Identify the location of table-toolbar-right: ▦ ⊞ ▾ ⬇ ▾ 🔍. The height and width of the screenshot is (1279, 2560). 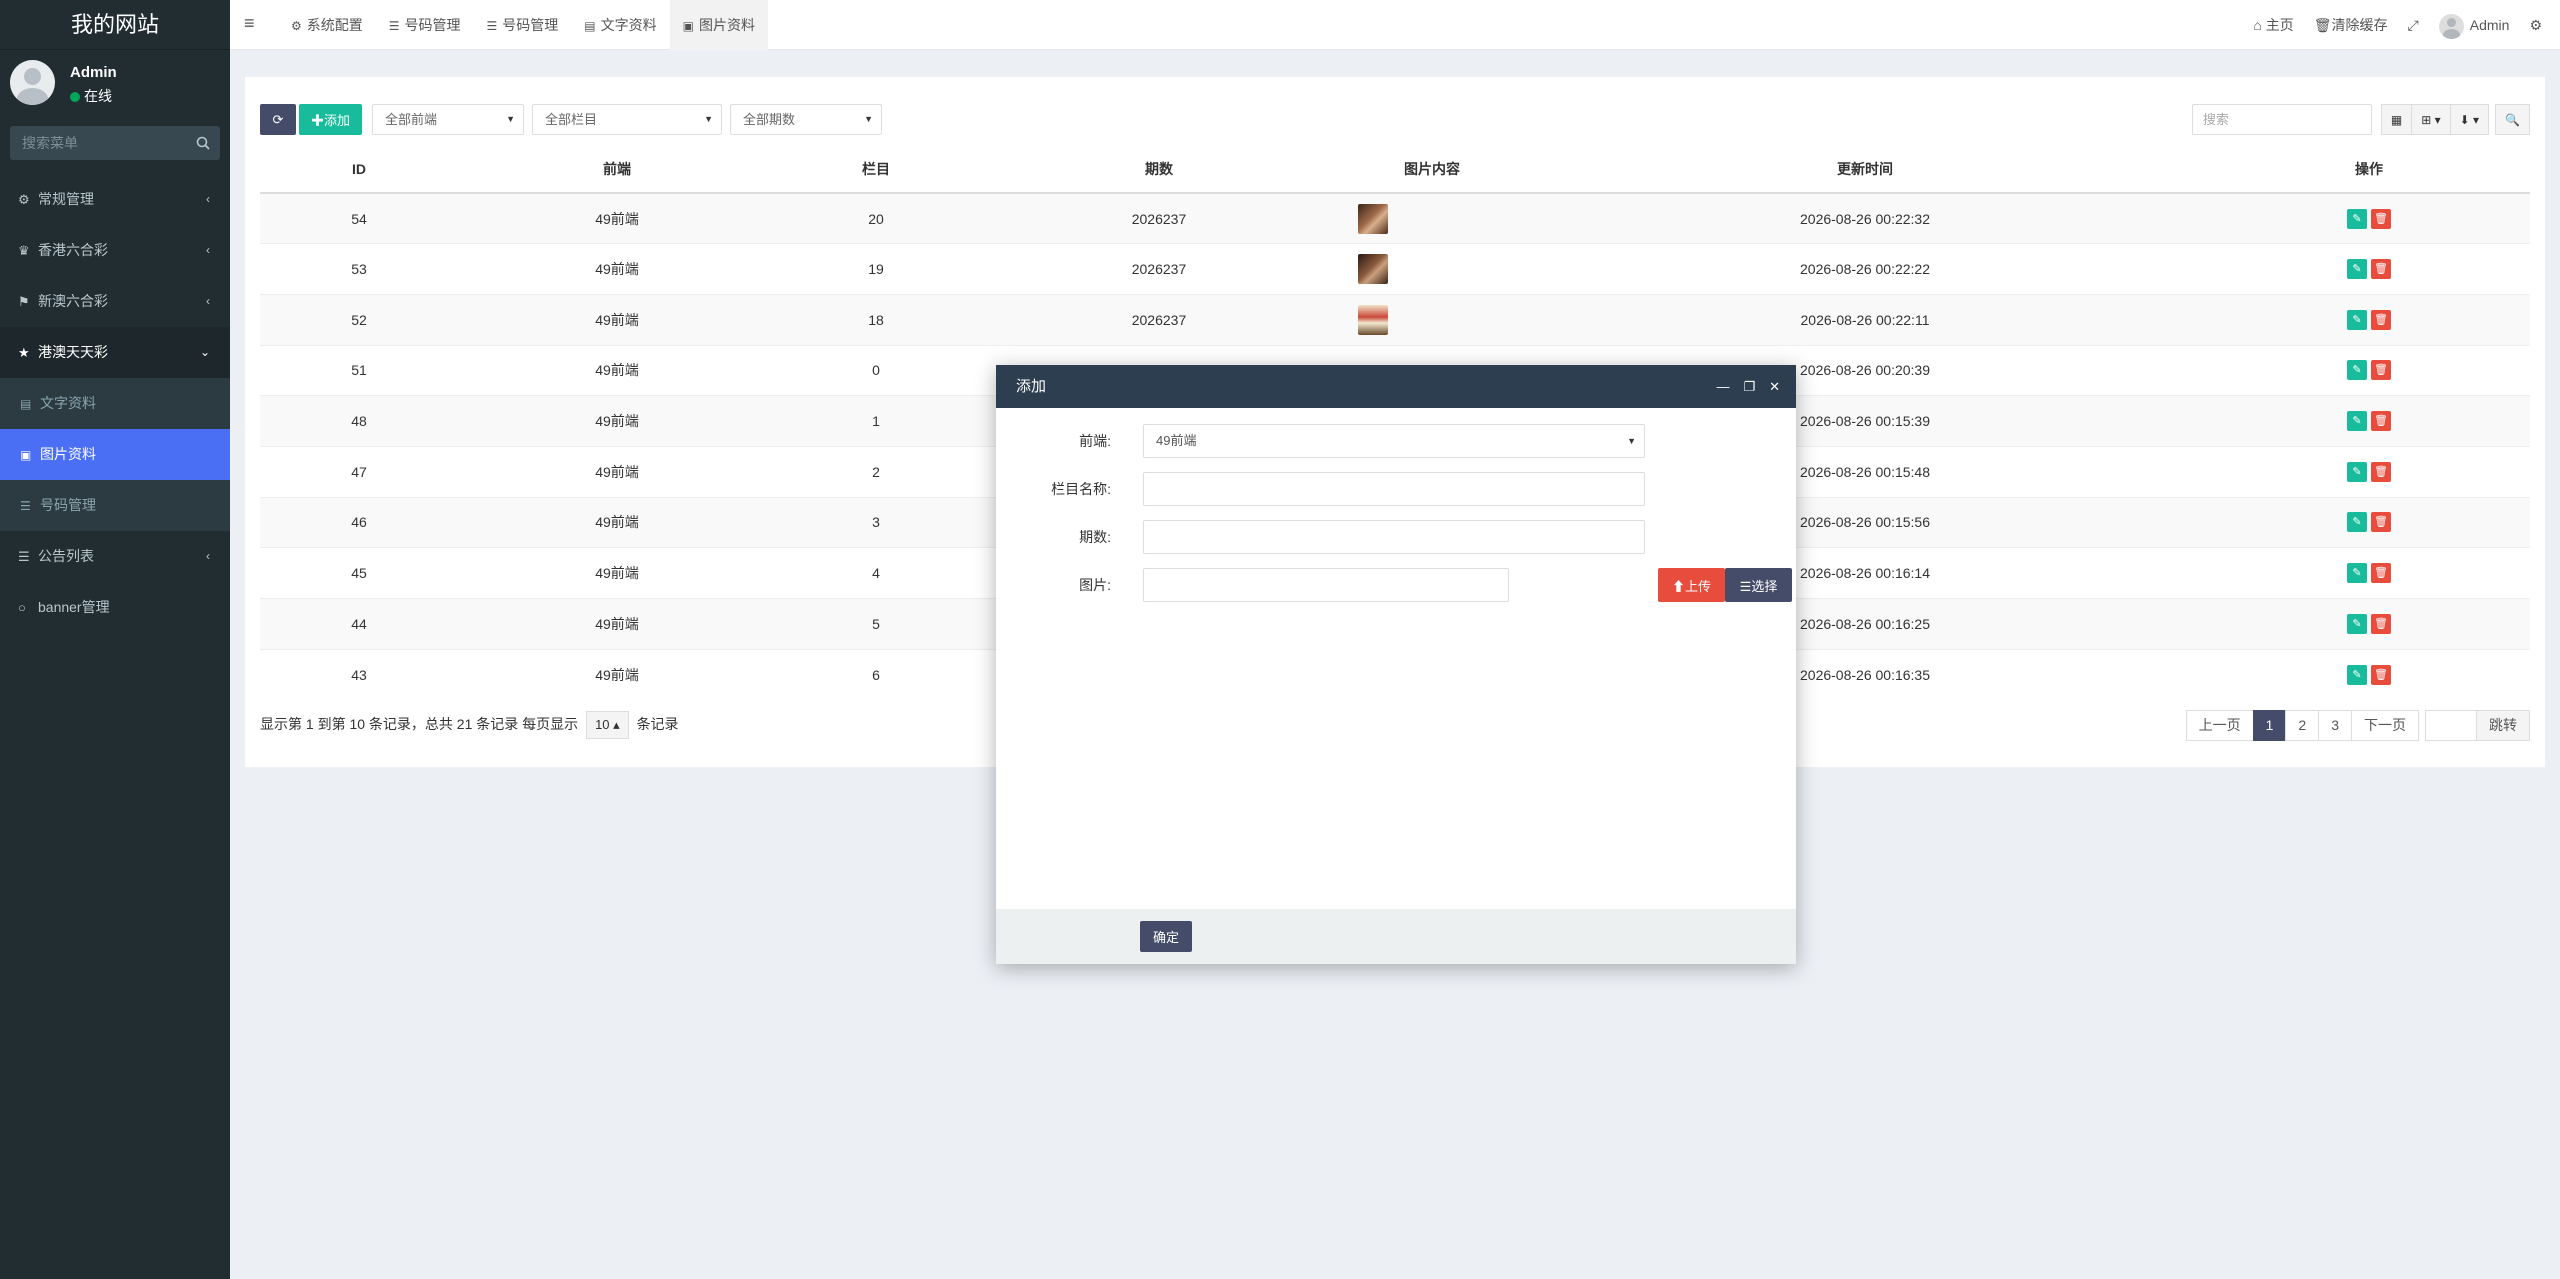
(2360, 119).